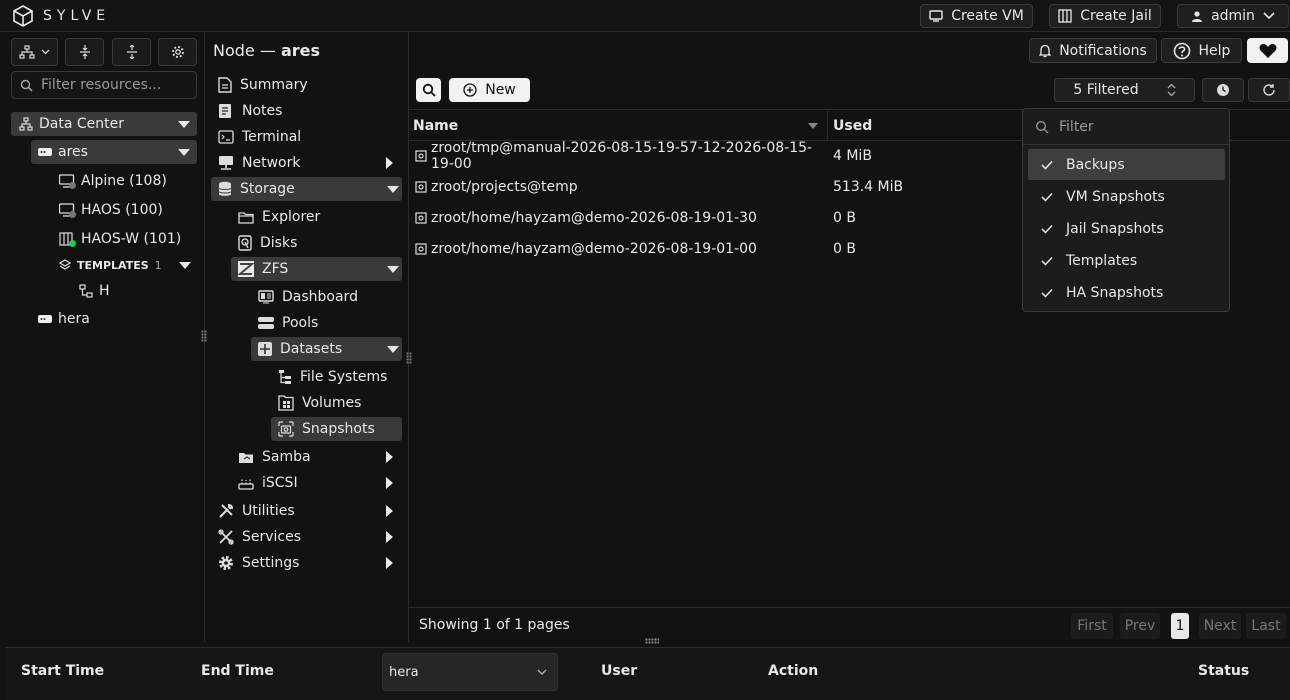 Image resolution: width=1290 pixels, height=700 pixels. What do you see at coordinates (113, 181) in the screenshot?
I see `tree-item-vm: Alpine (108)` at bounding box center [113, 181].